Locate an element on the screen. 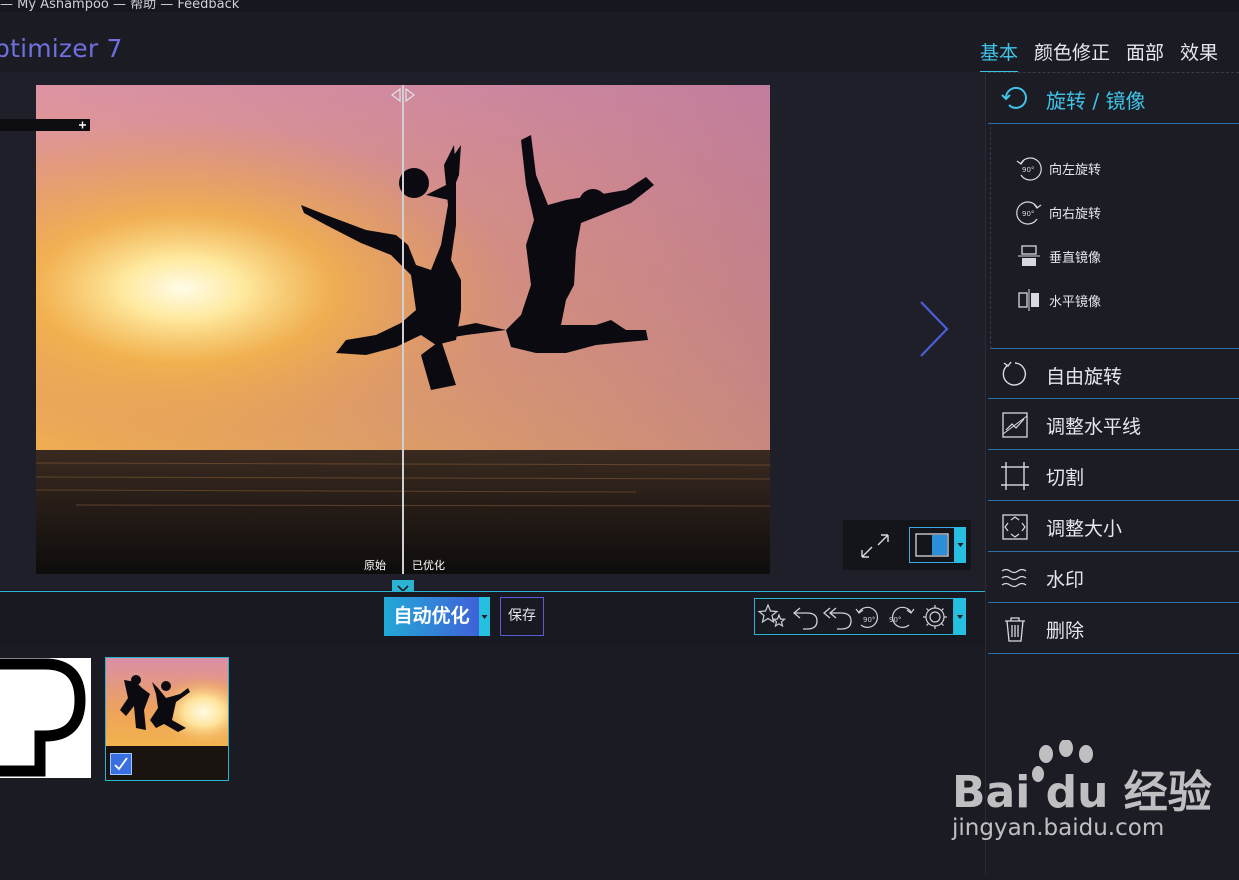 The width and height of the screenshot is (1239, 880). tools-dropdown-icon is located at coordinates (960, 616).